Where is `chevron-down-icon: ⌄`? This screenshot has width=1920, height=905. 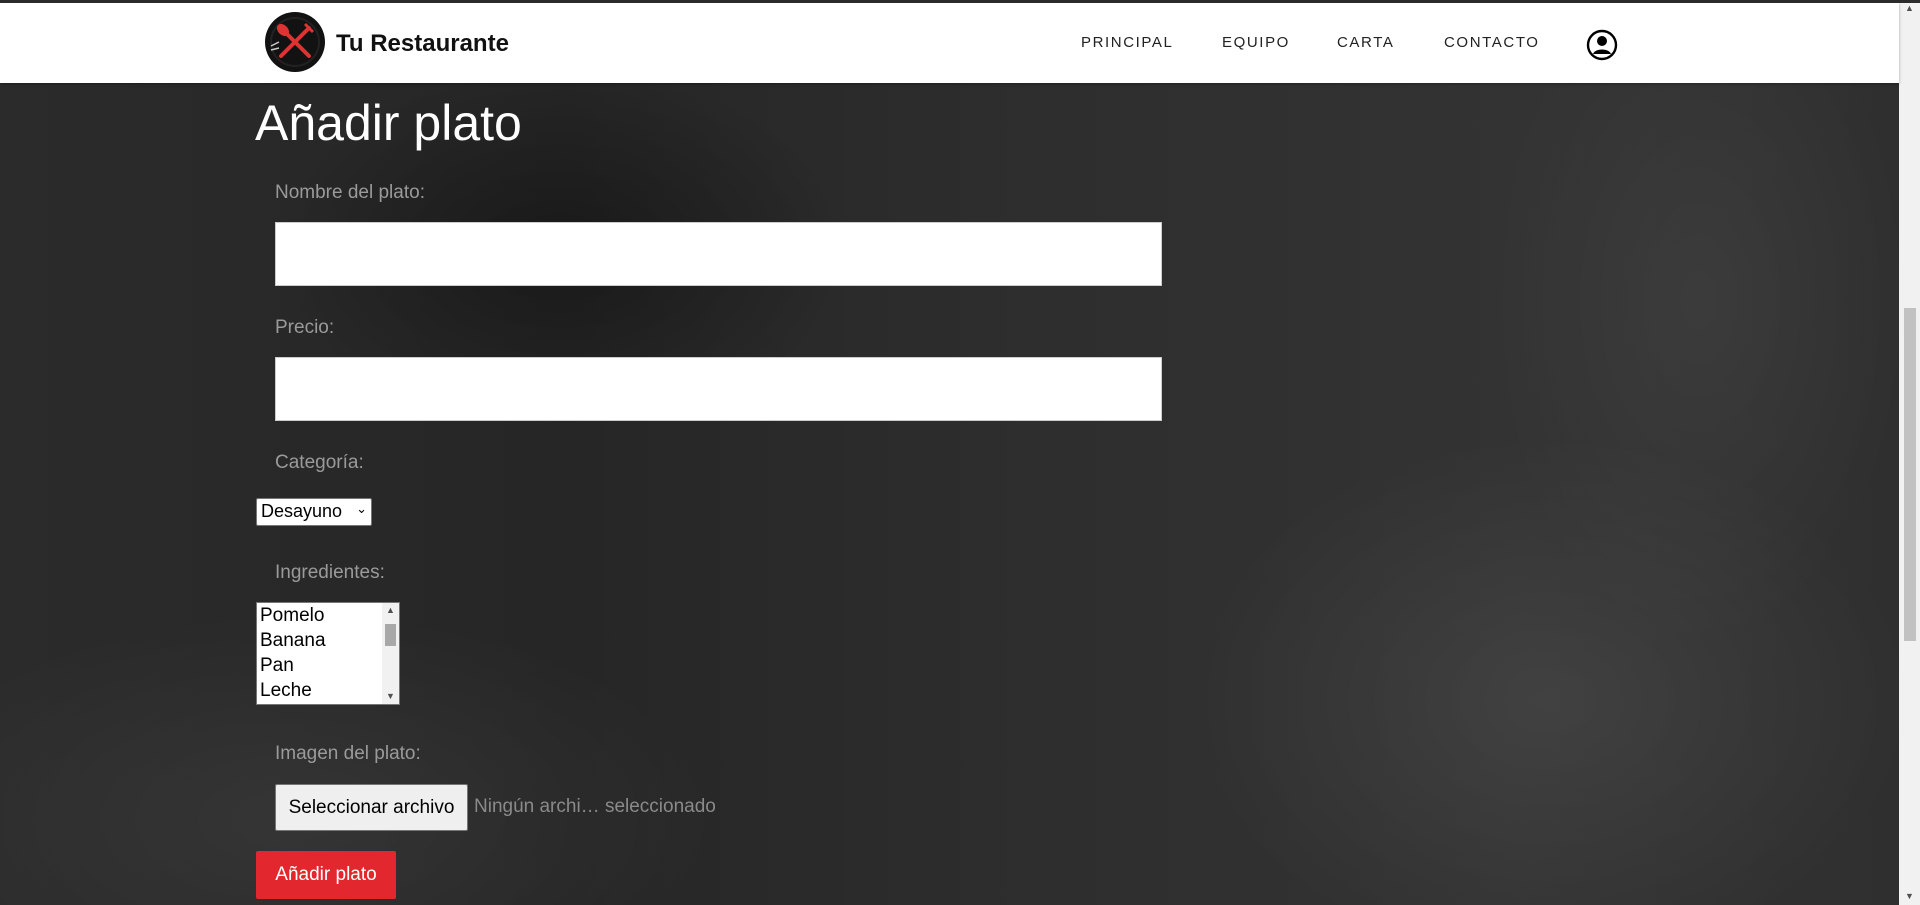
chevron-down-icon: ⌄ is located at coordinates (361, 508).